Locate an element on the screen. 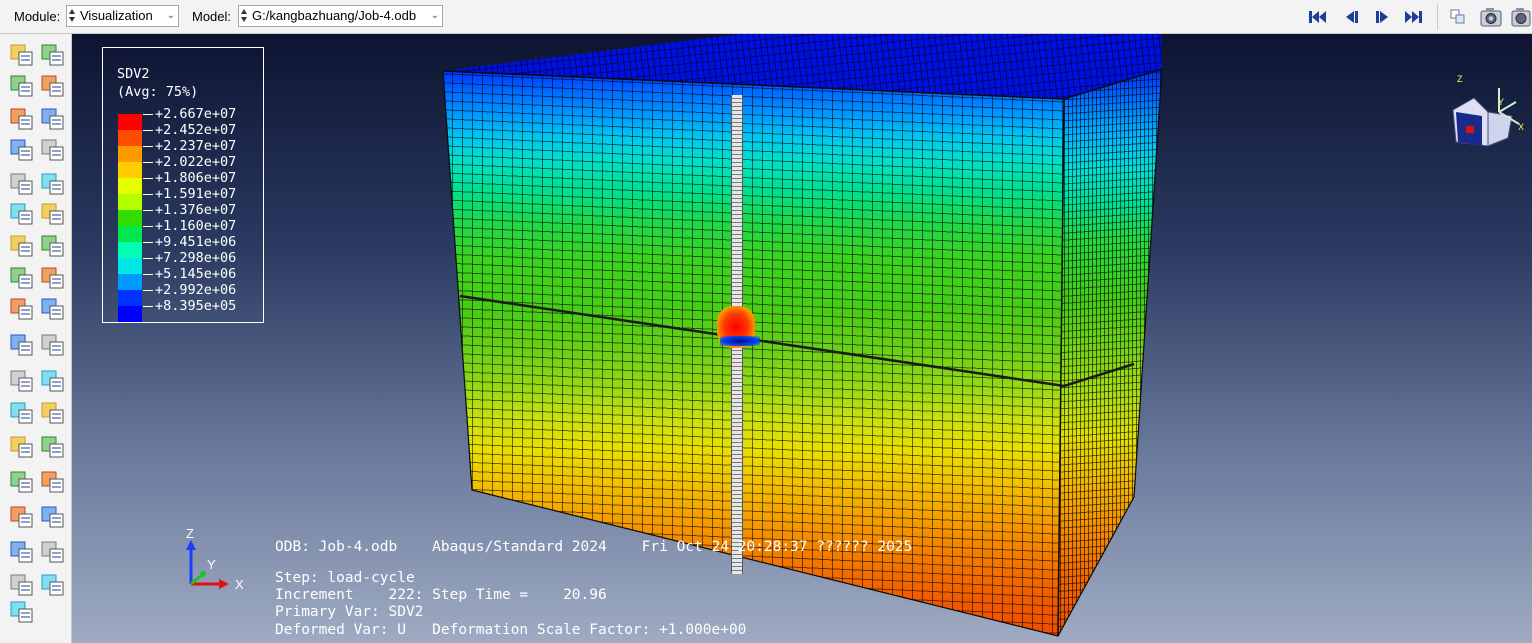 The image size is (1532, 643). view-cut-icon is located at coordinates (21, 309).